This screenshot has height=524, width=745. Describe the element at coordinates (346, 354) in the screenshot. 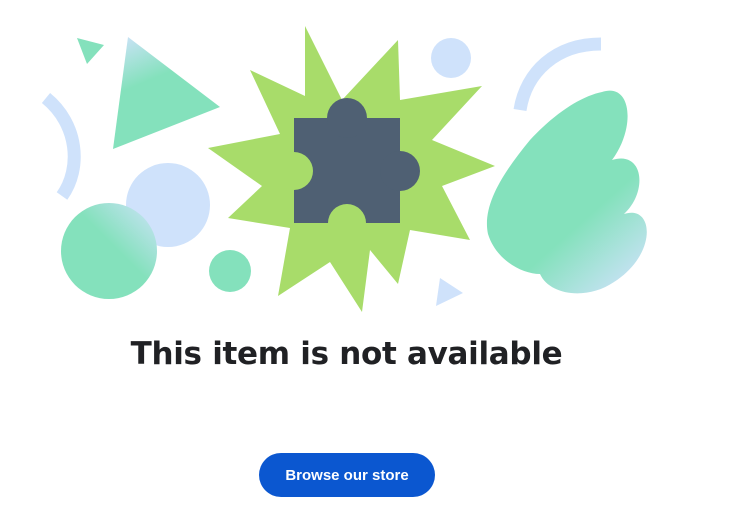

I see `page-title: This item is not available` at that location.